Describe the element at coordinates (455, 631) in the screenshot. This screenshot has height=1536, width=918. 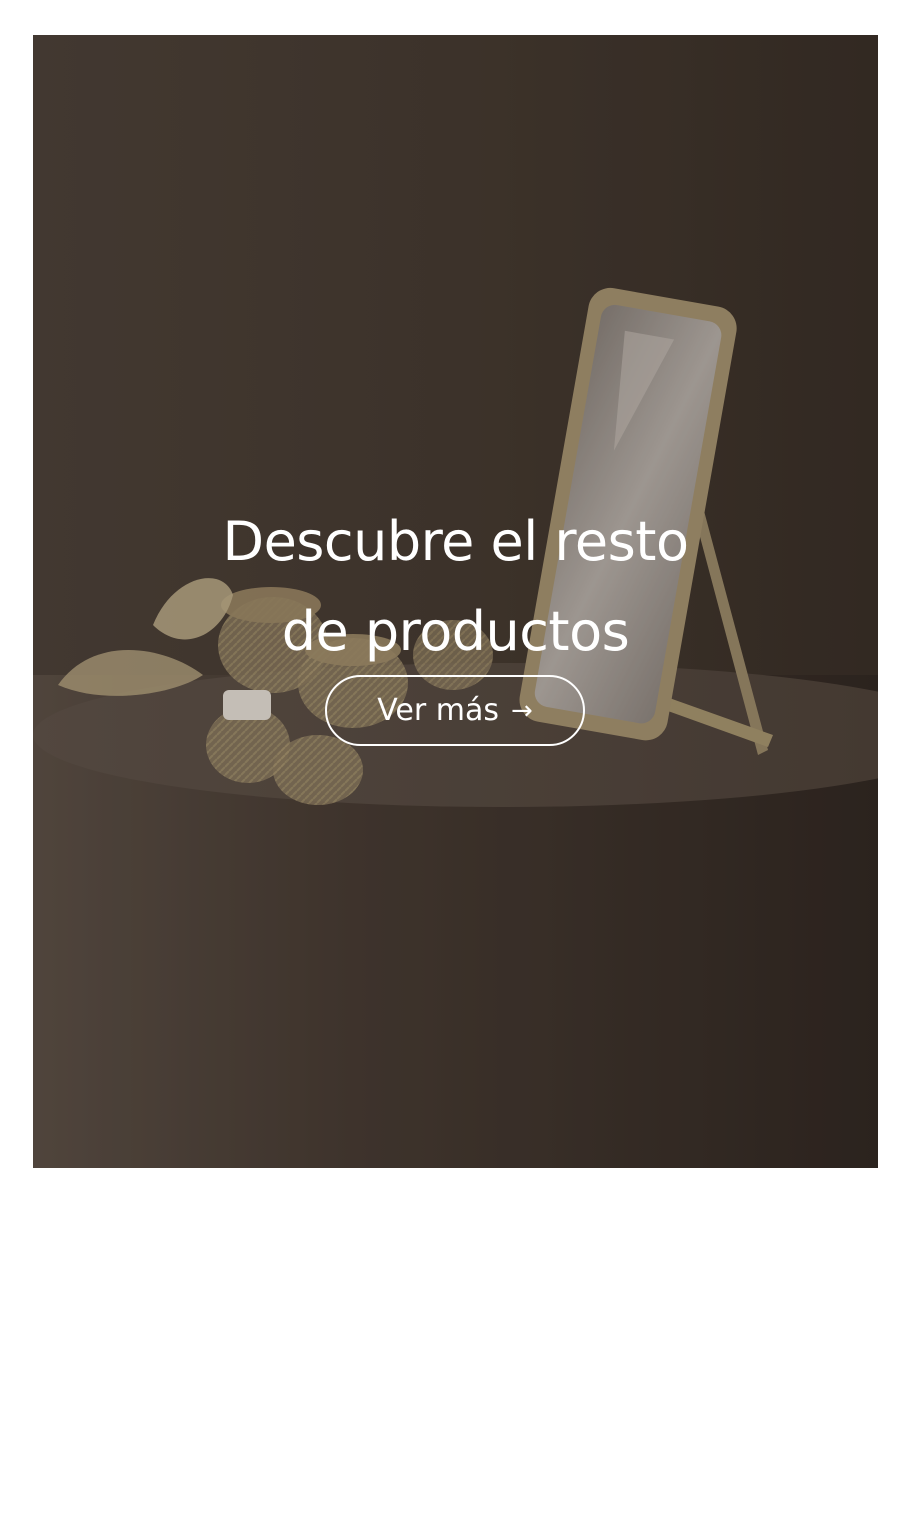
I see `headline-line-2: de productos` at that location.